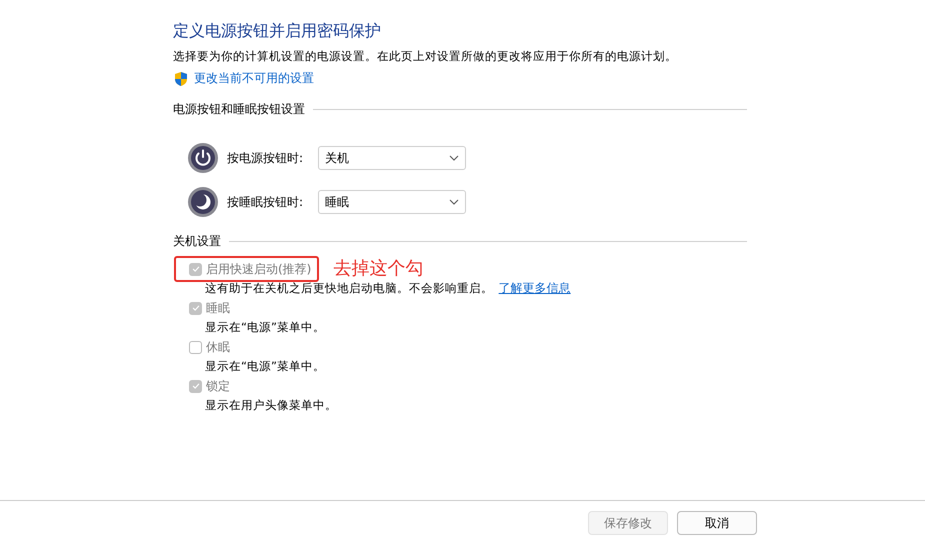 The width and height of the screenshot is (925, 545). I want to click on option-description: 显示在用户头像菜单中。, so click(271, 405).